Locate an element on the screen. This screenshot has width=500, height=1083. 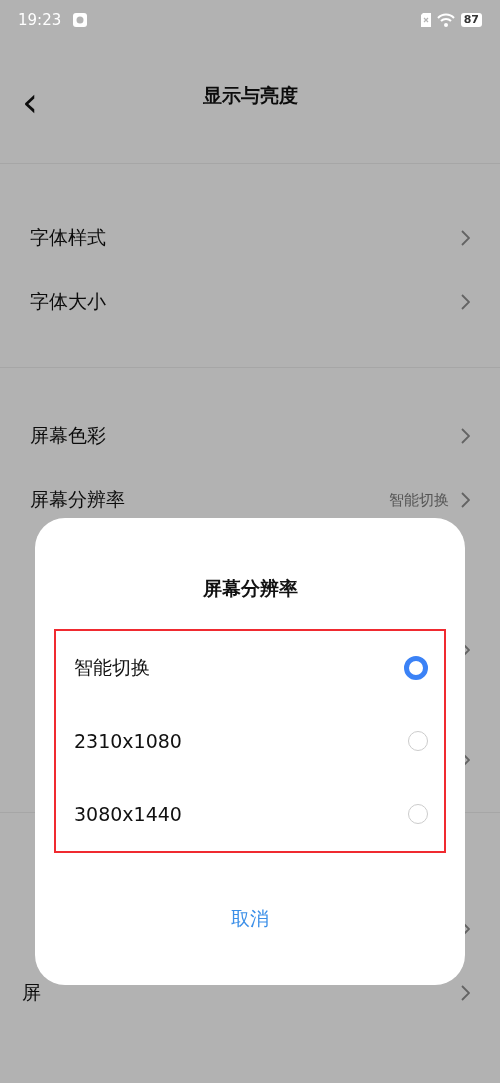
setting-value: 智能切换 is located at coordinates (419, 500).